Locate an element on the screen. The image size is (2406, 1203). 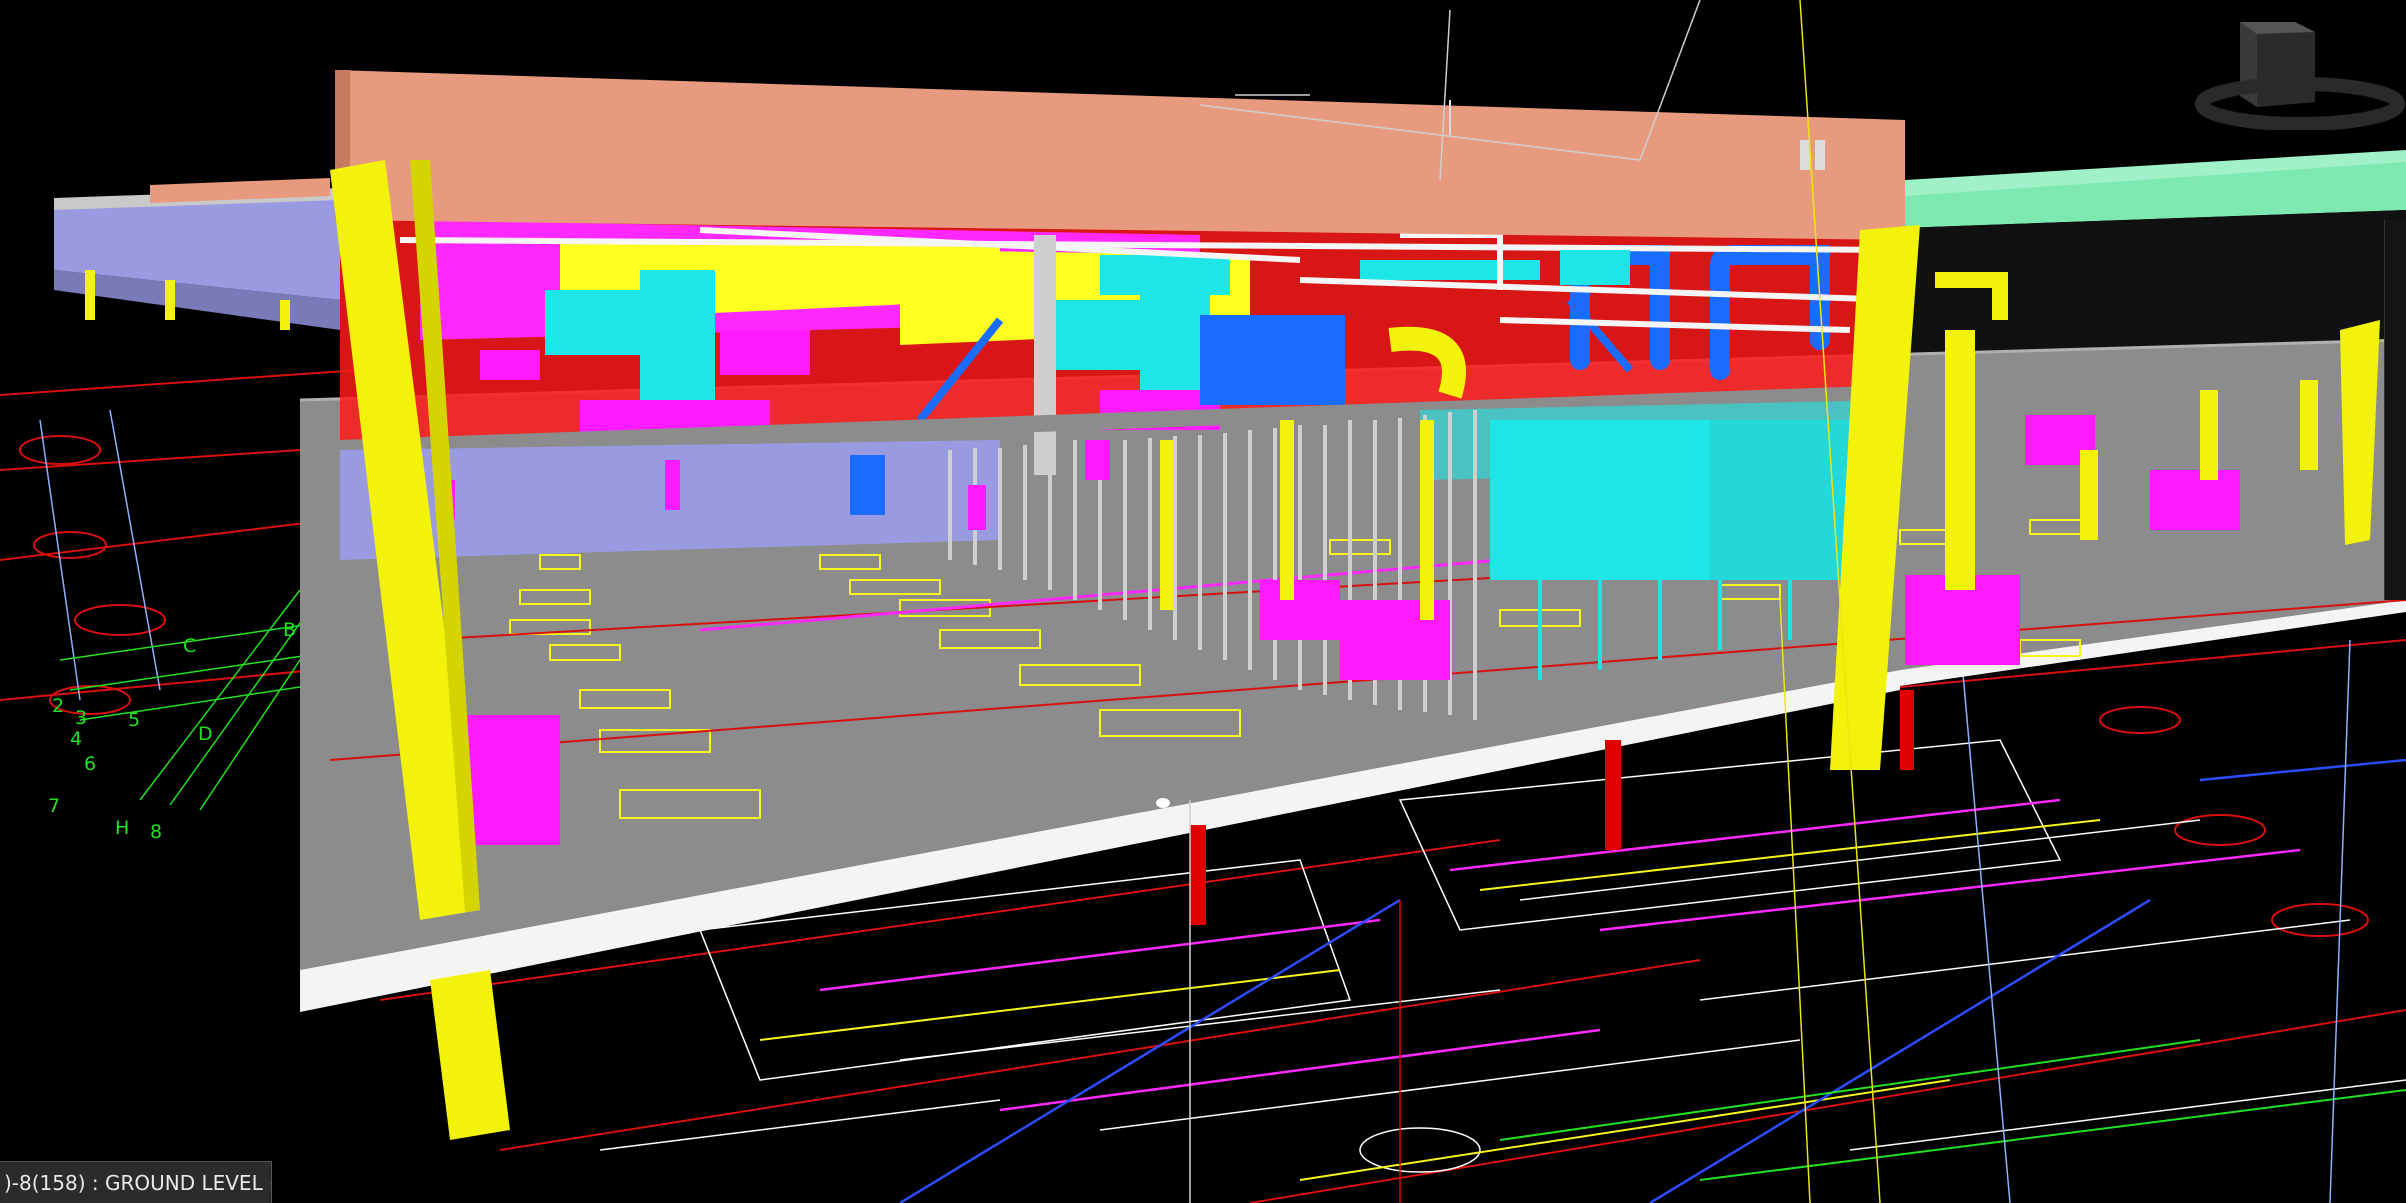
cube-icon is located at coordinates (2277, 64).